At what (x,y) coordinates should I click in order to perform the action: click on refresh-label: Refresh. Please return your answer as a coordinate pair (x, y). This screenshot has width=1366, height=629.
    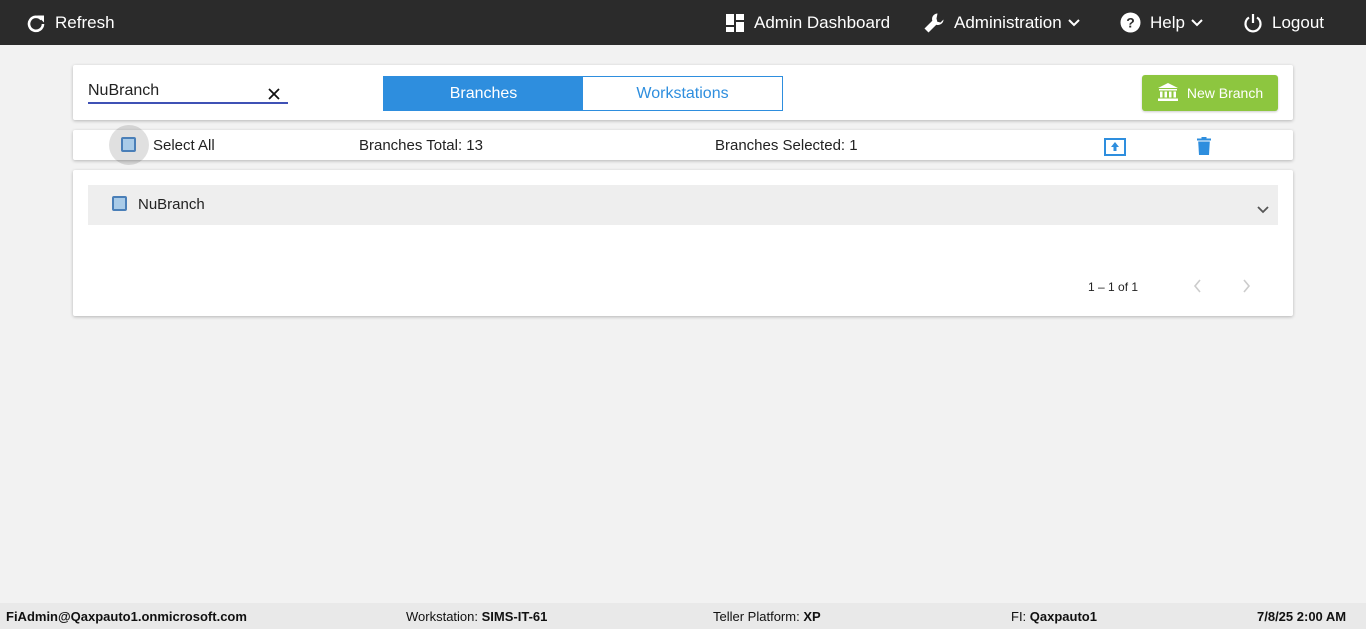
    Looking at the image, I should click on (85, 22).